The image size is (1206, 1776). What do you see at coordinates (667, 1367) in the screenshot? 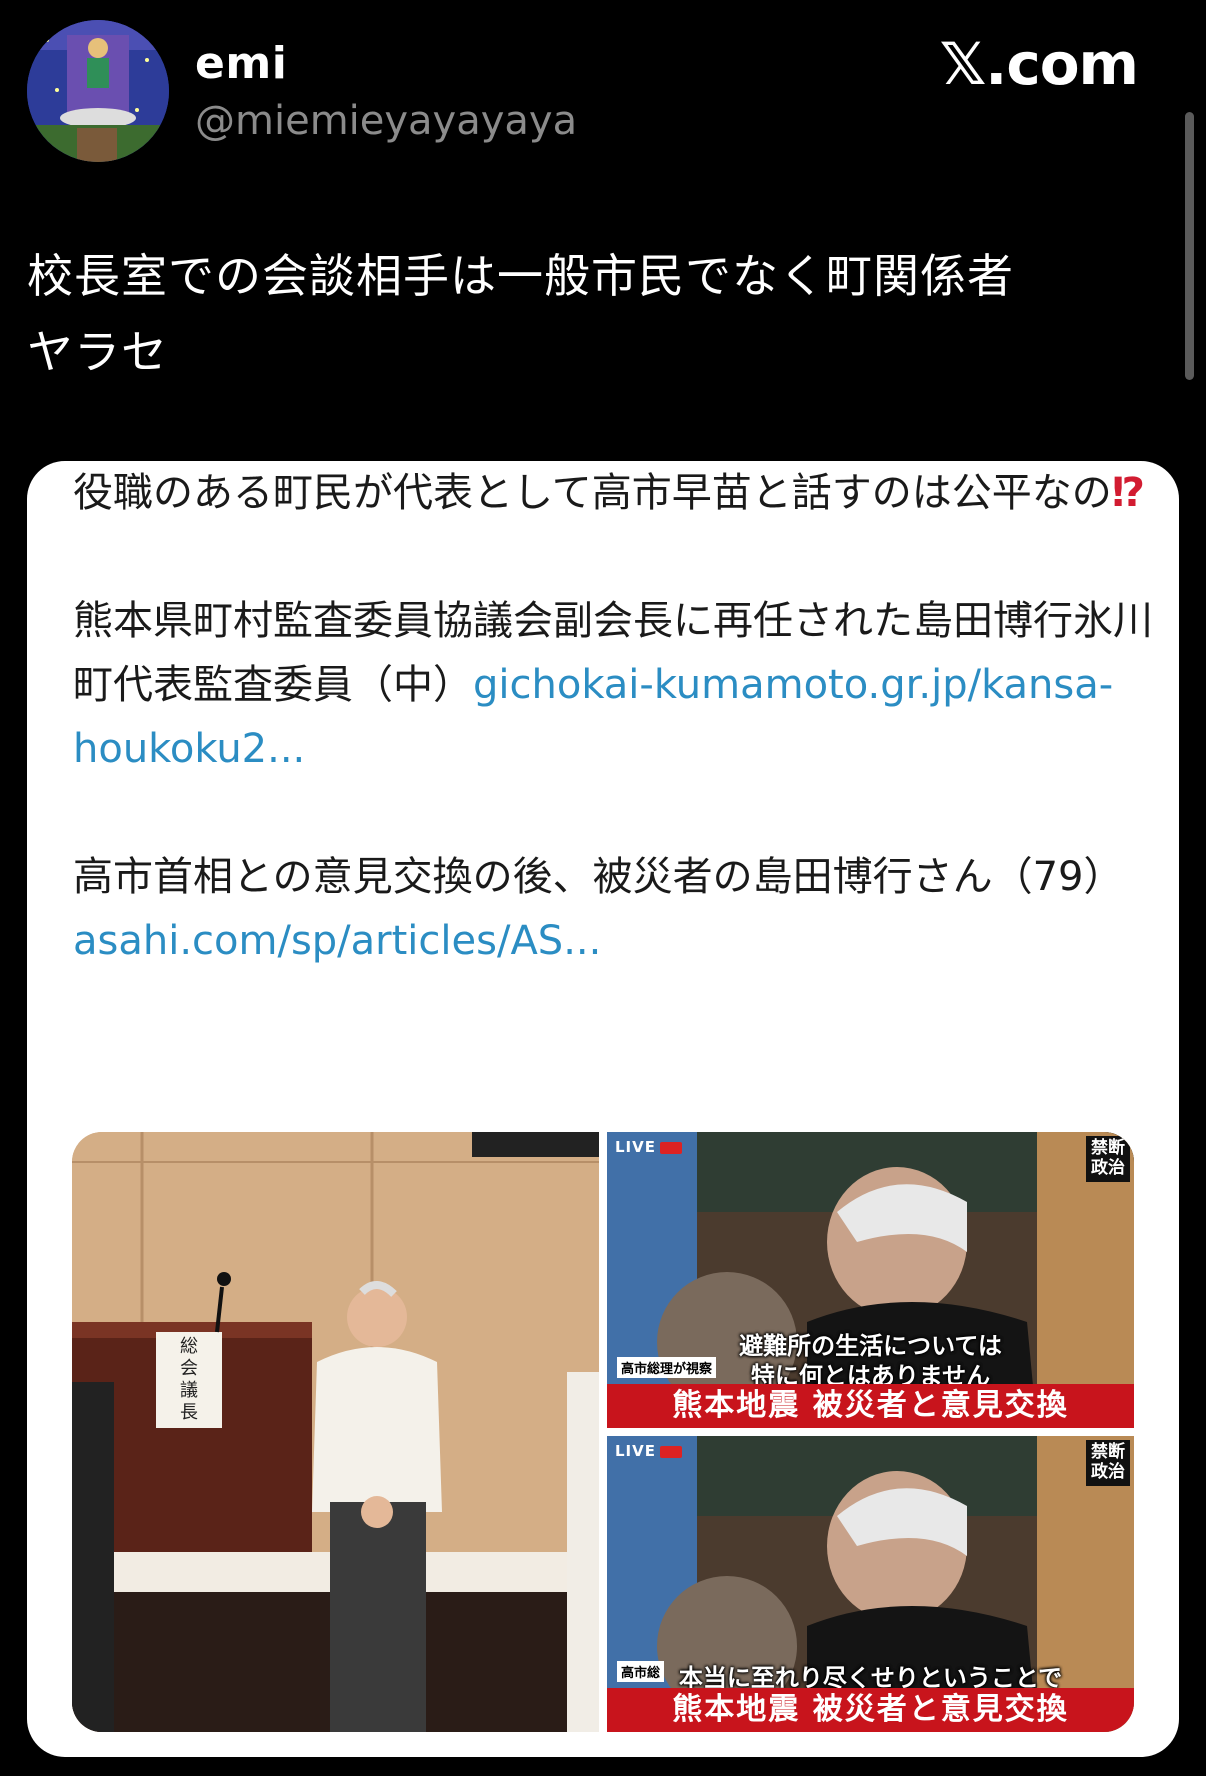
I see `small-tag: 高市総理が視察` at bounding box center [667, 1367].